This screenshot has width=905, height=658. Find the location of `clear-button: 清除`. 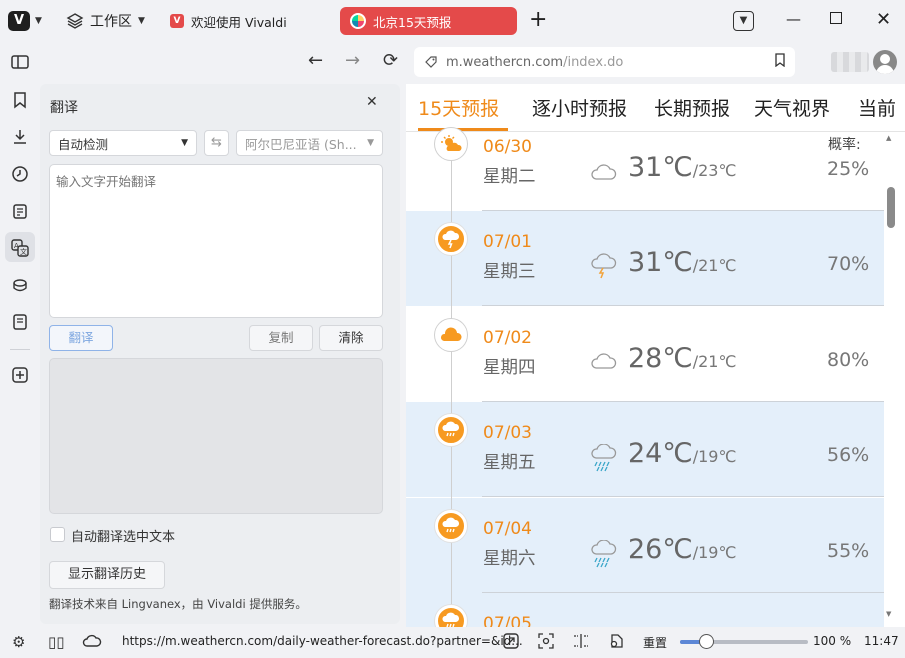

clear-button: 清除 is located at coordinates (351, 338).